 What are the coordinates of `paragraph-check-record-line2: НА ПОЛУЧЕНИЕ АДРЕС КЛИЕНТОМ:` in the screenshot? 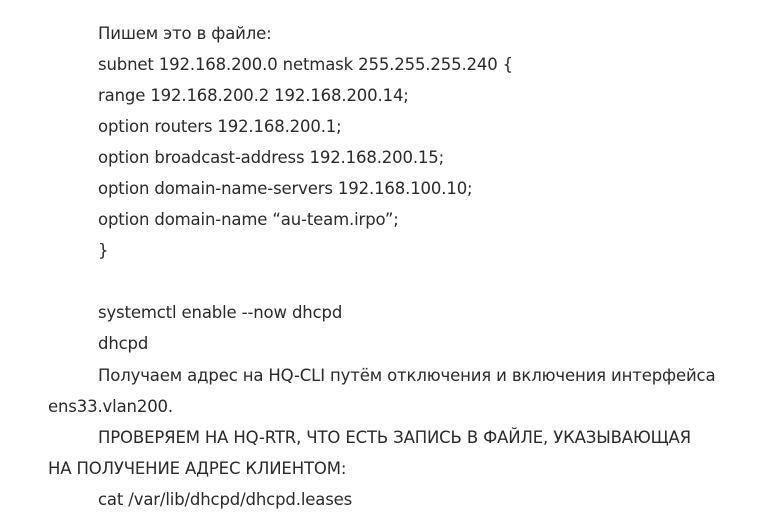 It's located at (197, 468).